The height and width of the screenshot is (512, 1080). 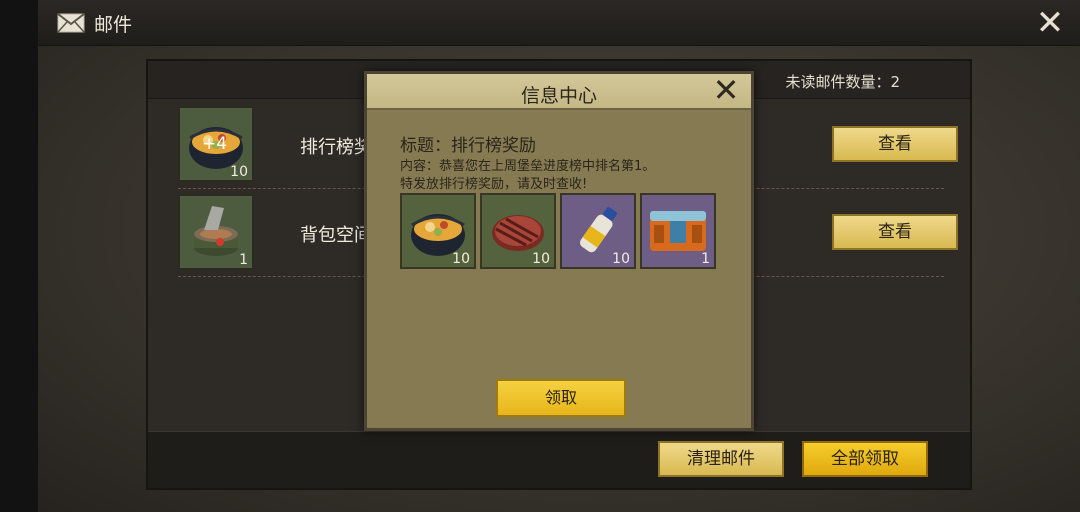 I want to click on clear-mail-button: 清理邮件, so click(x=721, y=459).